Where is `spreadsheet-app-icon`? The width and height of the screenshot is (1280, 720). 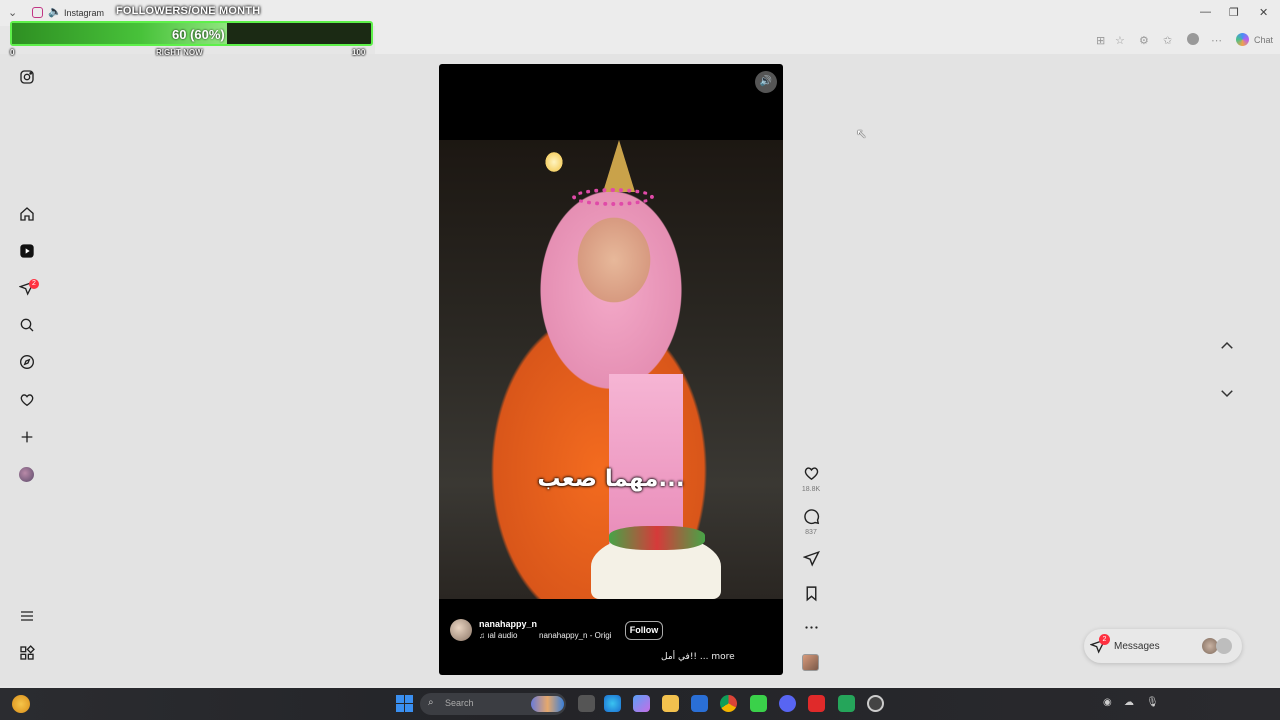
spreadsheet-app-icon is located at coordinates (846, 703).